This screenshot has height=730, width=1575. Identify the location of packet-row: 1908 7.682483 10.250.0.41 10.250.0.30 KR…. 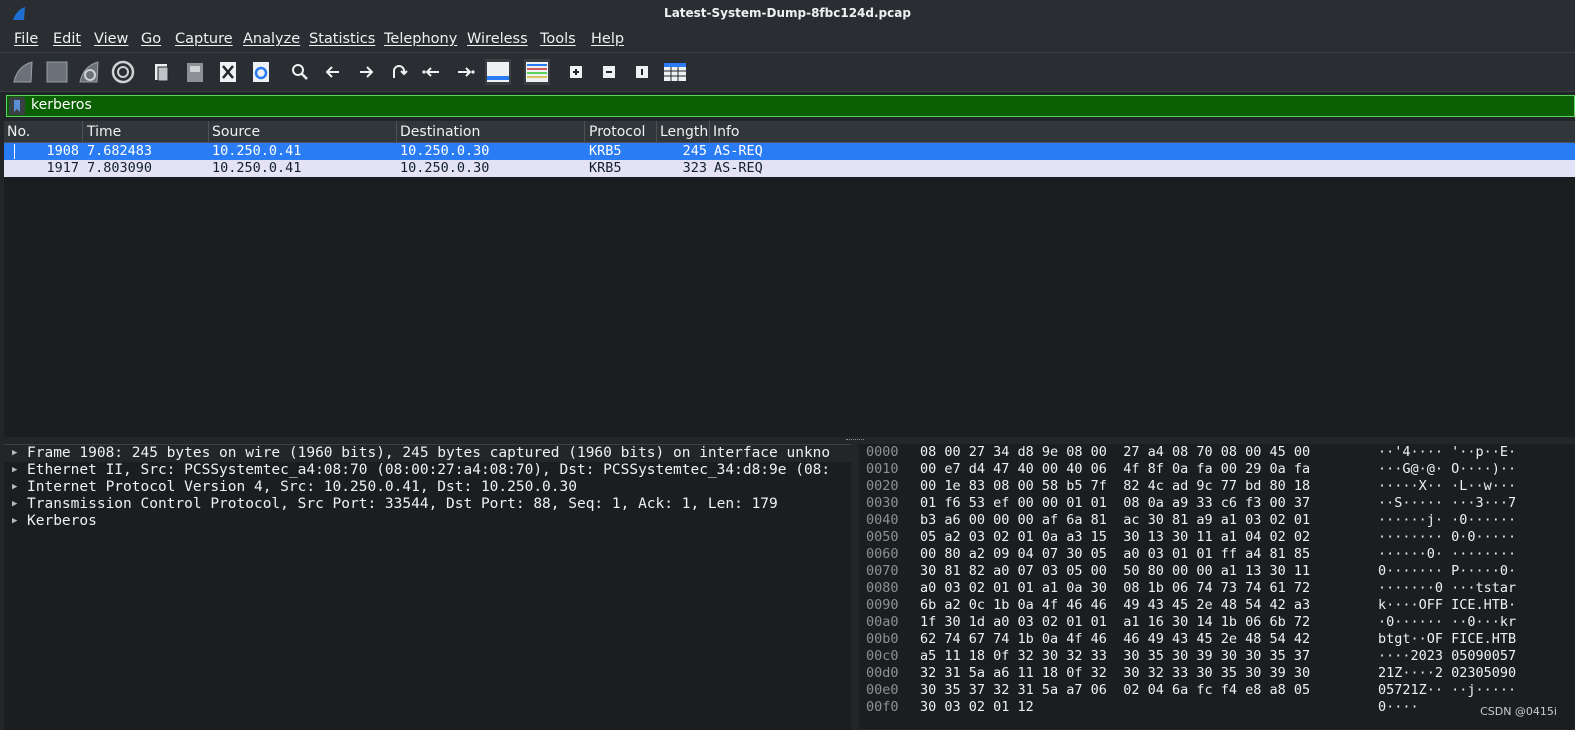
(789, 151).